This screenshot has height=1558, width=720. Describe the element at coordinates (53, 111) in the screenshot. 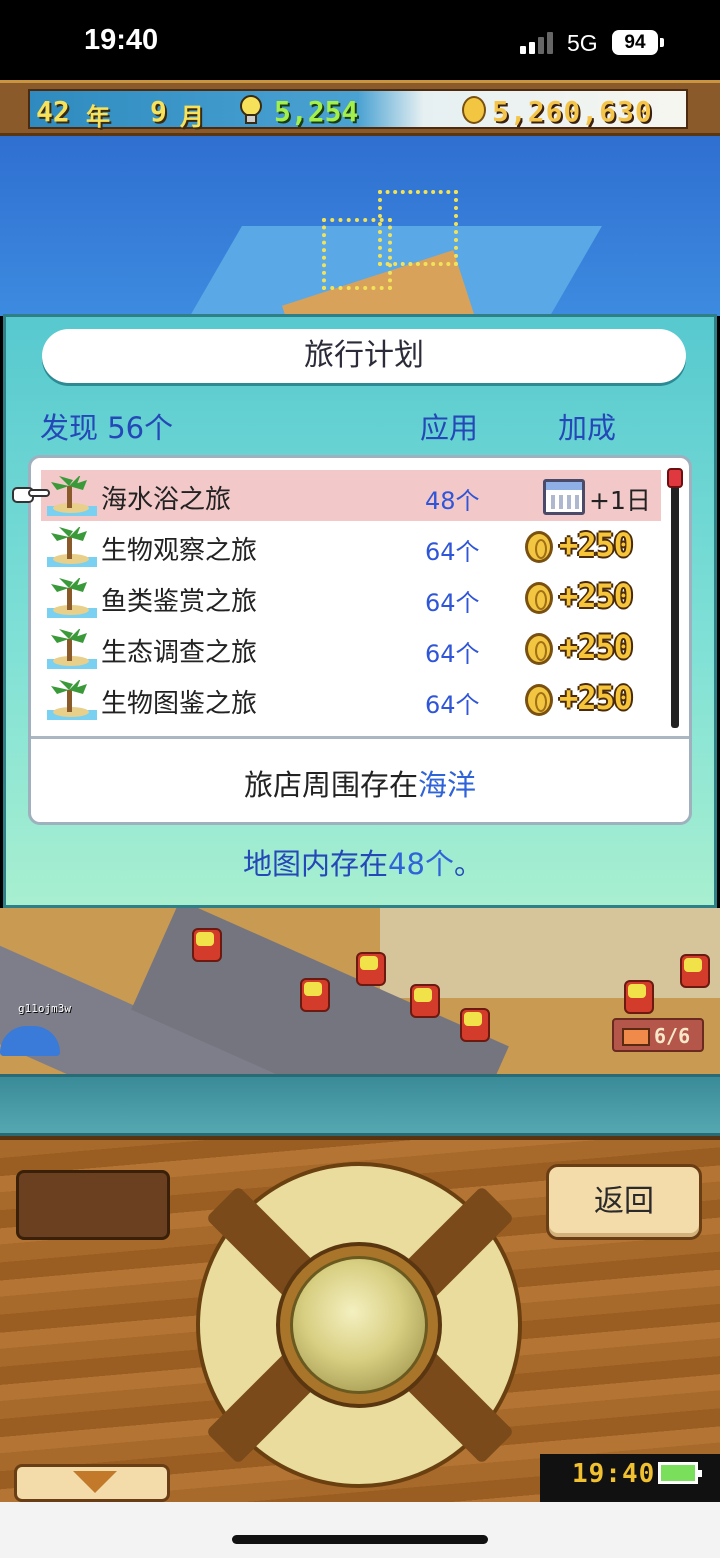

I see `year-value: 42` at that location.